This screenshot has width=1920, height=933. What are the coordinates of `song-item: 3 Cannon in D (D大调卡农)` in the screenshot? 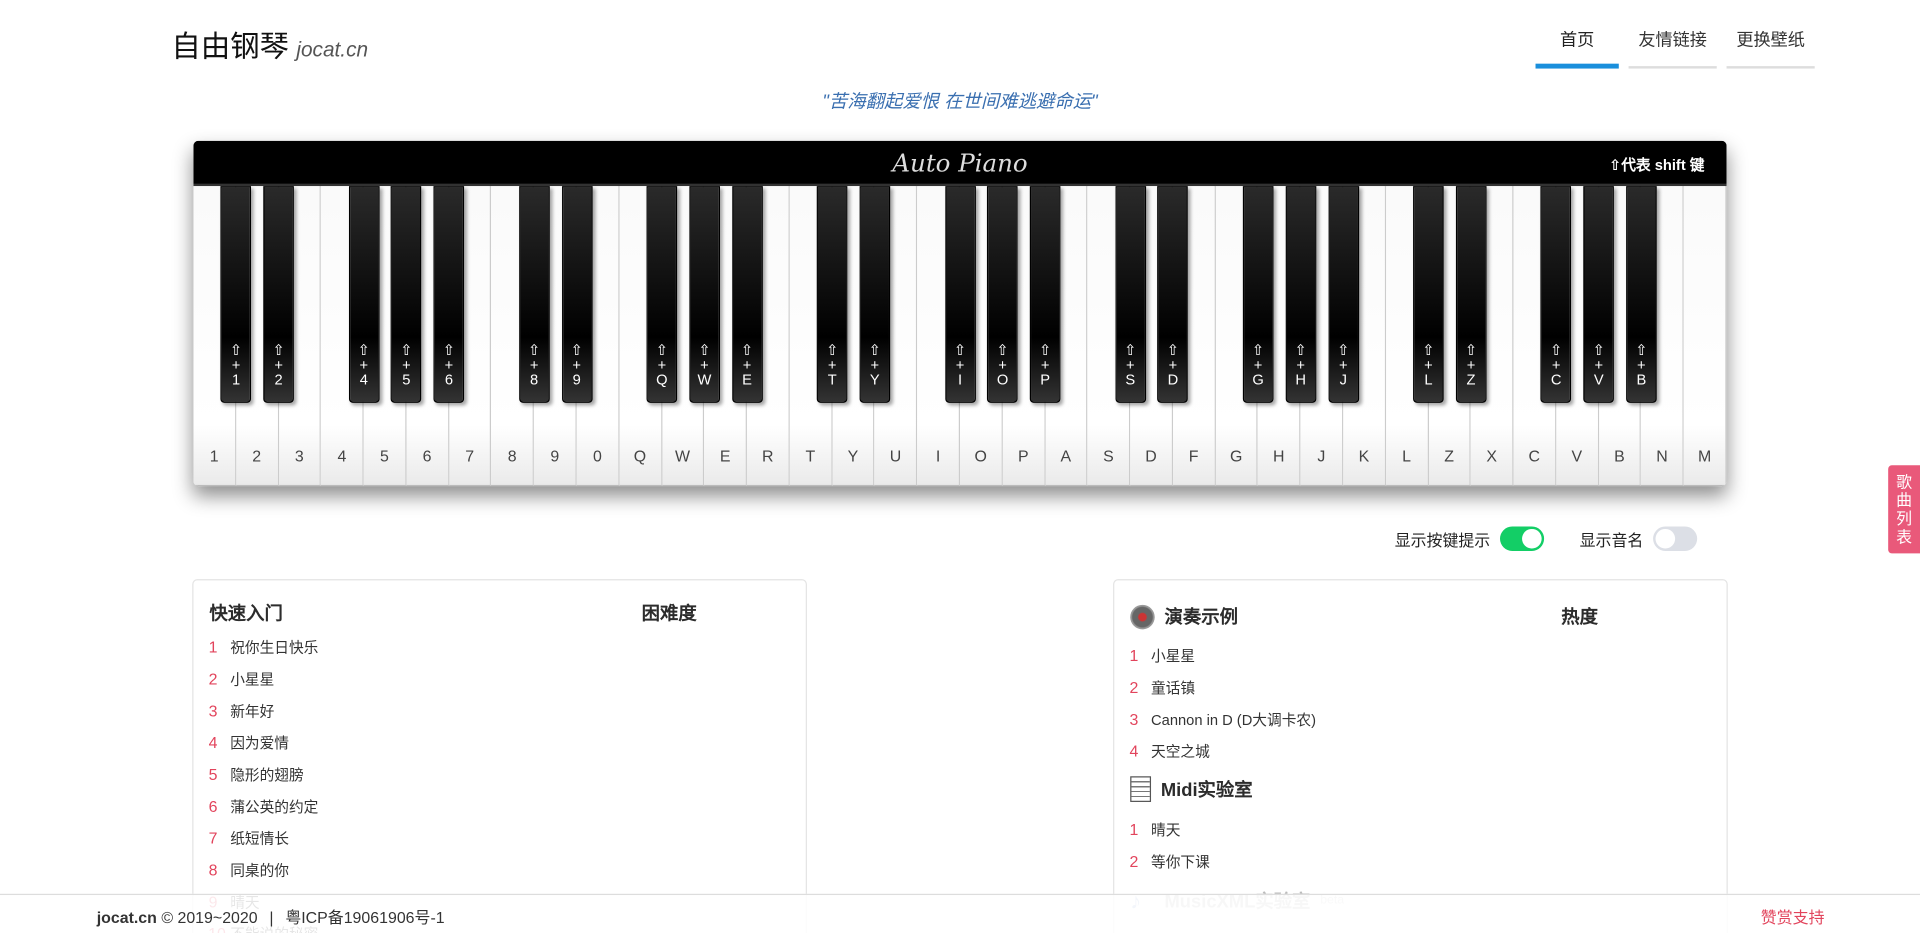 It's located at (1222, 719).